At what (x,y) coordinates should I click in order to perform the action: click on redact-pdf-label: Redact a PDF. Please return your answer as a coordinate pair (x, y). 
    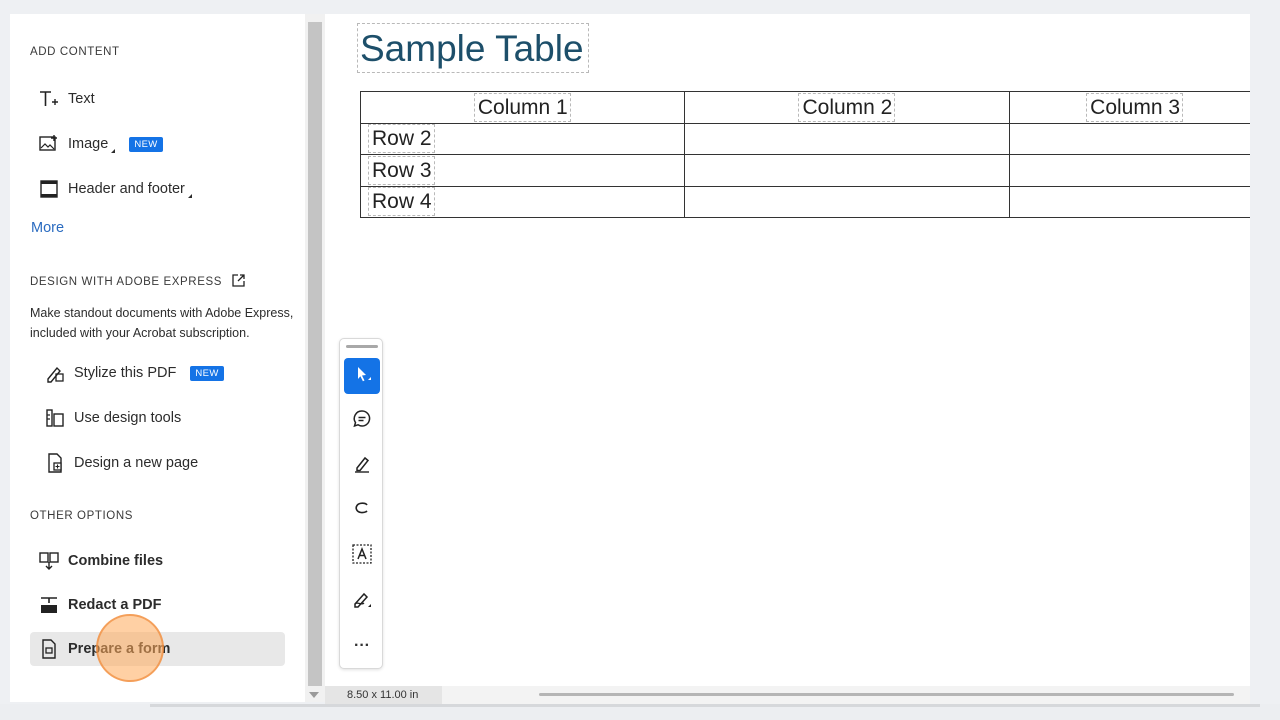
    Looking at the image, I should click on (115, 605).